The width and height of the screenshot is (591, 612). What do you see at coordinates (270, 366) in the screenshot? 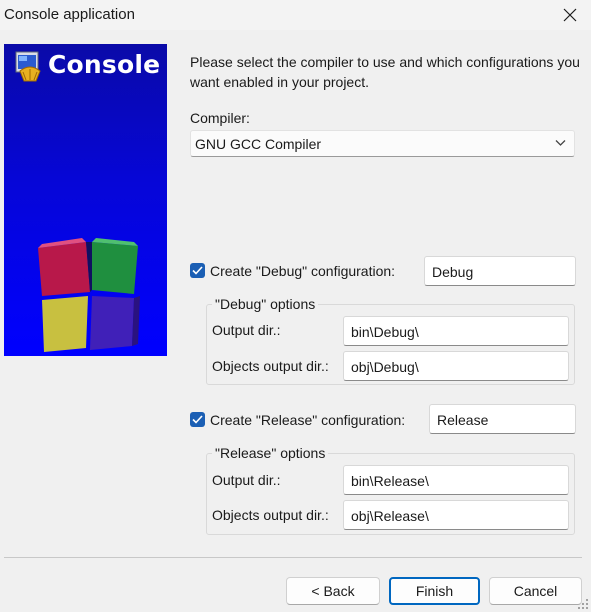
I see `debug-objects-dir-label: Objects output dir.:` at bounding box center [270, 366].